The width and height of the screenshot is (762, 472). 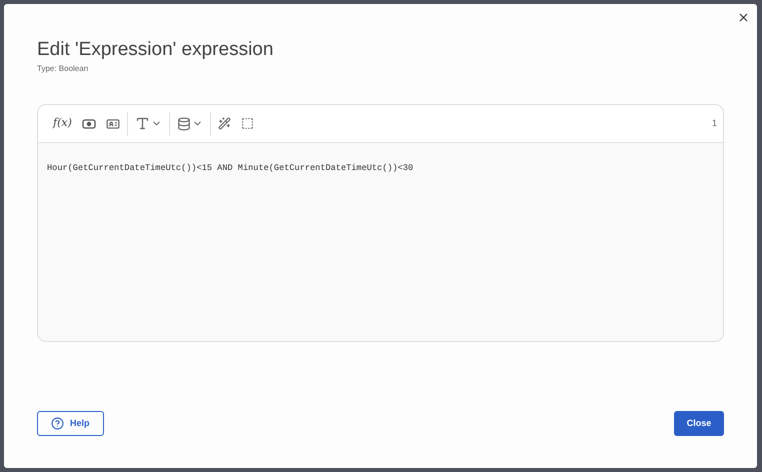 What do you see at coordinates (247, 123) in the screenshot?
I see `dashed-square-icon` at bounding box center [247, 123].